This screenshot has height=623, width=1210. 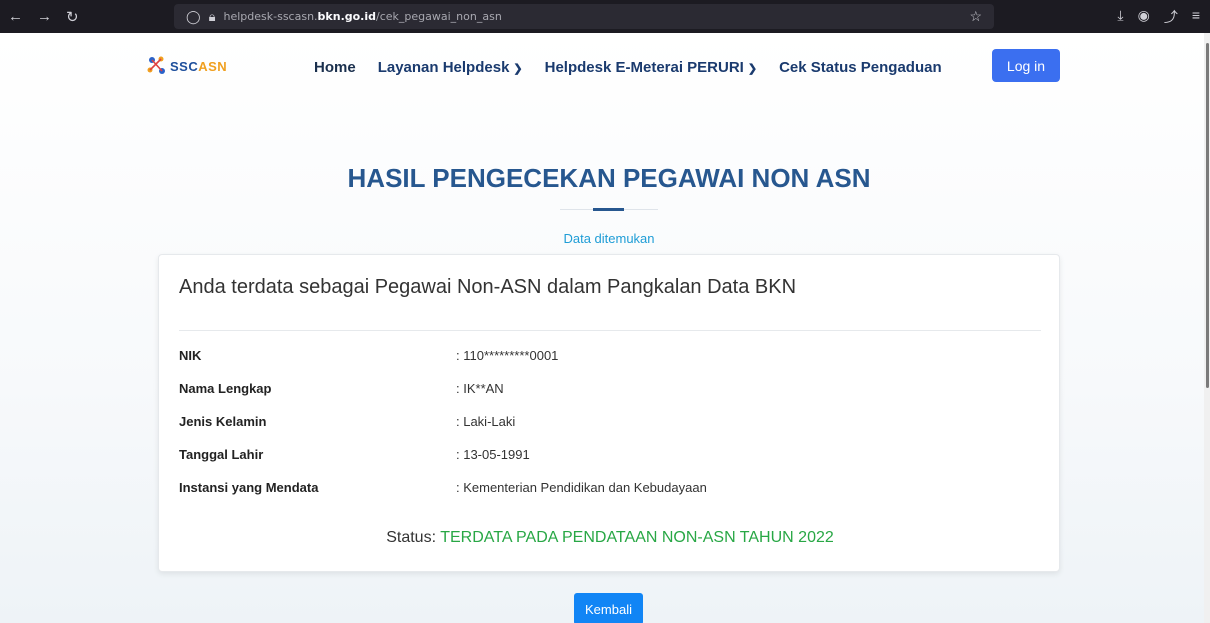 What do you see at coordinates (610, 330) in the screenshot?
I see `card-divider` at bounding box center [610, 330].